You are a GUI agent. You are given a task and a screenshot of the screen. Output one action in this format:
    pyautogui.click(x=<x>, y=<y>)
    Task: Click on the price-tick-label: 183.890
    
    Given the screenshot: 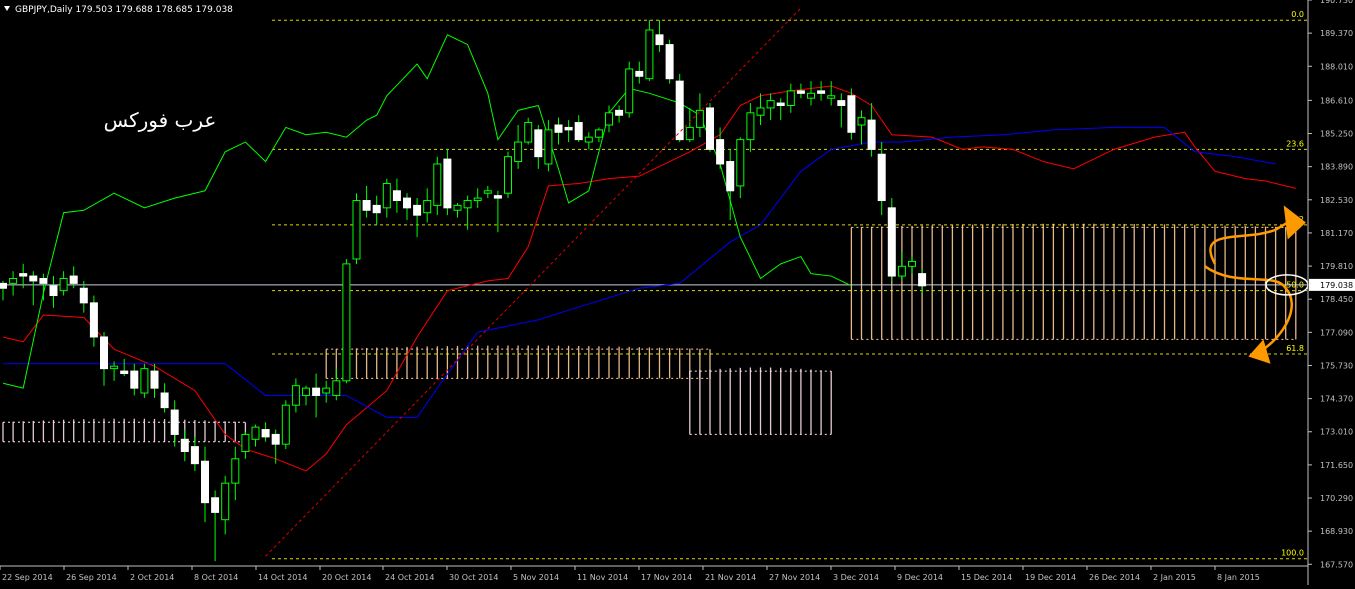 What is the action you would take?
    pyautogui.click(x=1336, y=167)
    